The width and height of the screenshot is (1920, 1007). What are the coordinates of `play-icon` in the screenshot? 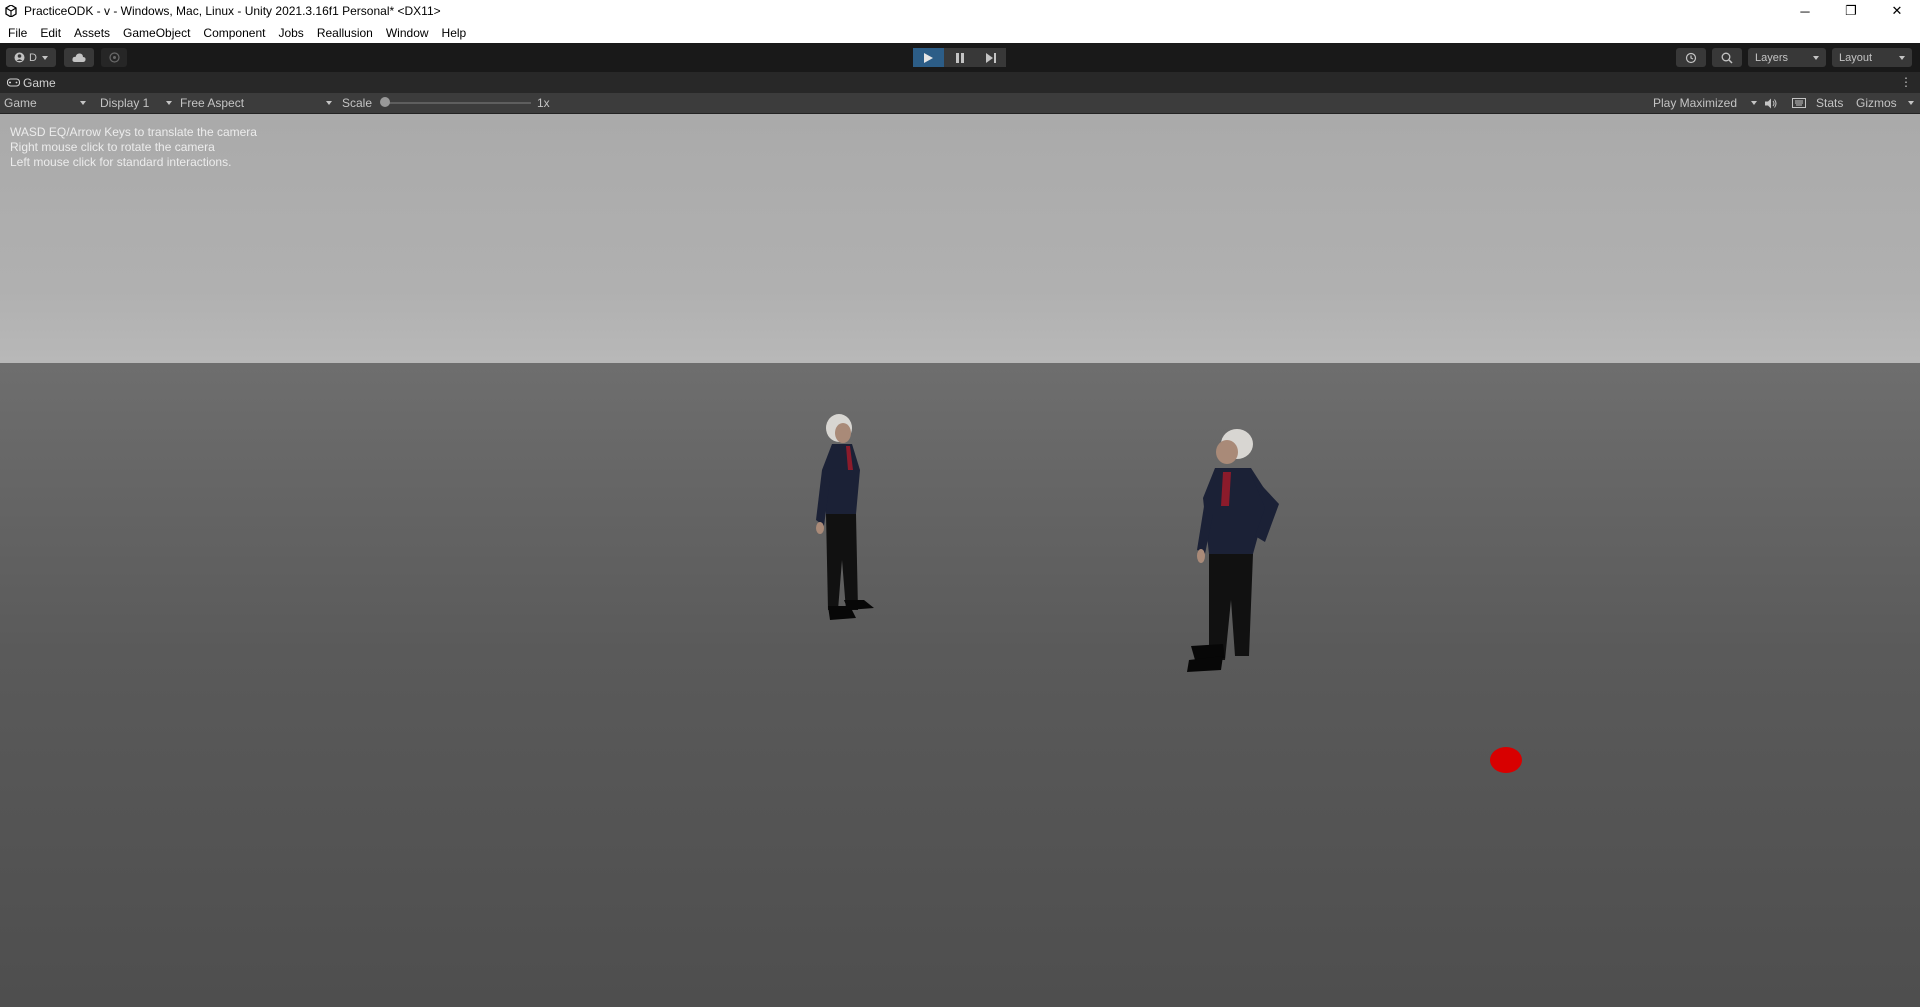 It's located at (928, 57).